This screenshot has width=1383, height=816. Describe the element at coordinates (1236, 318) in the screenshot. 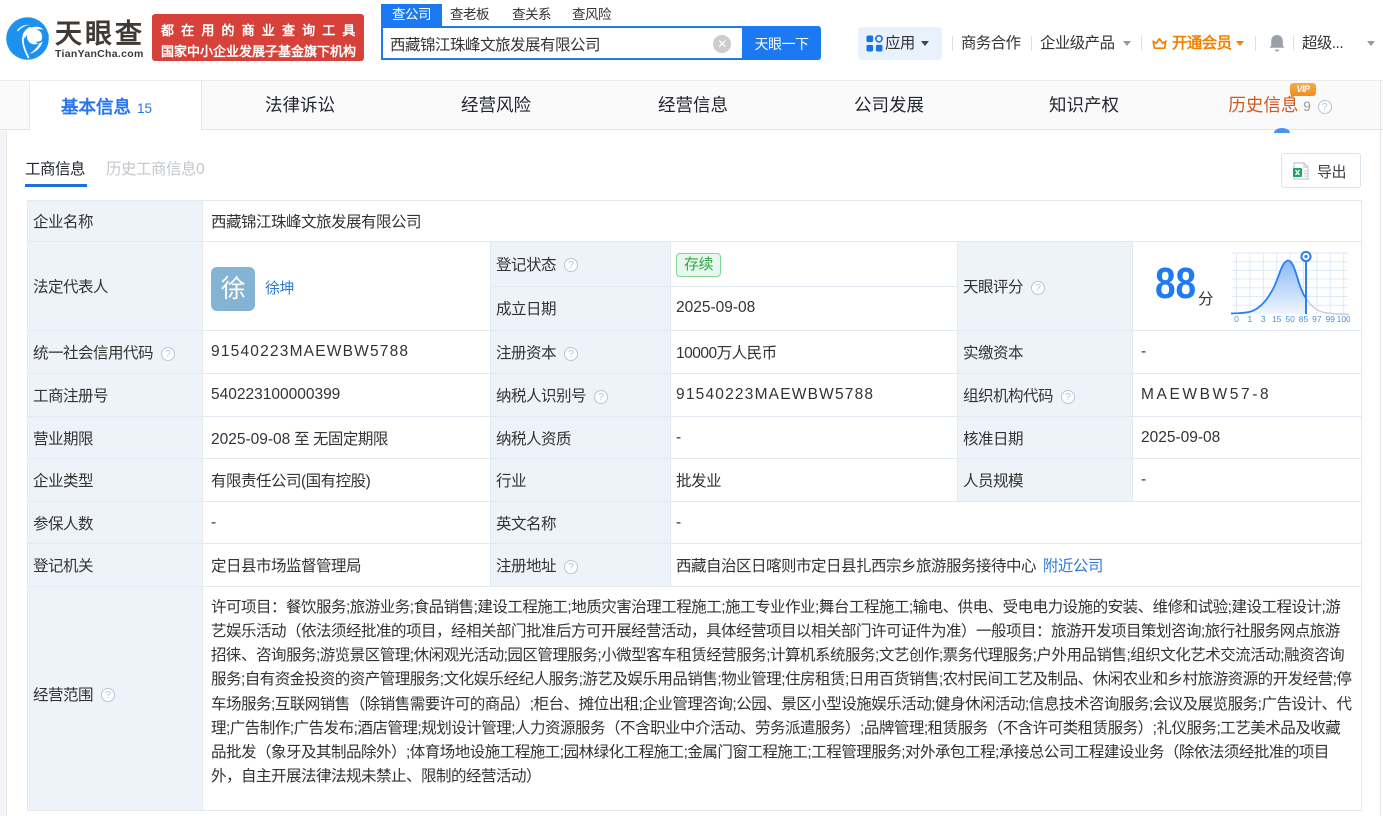

I see `svg-text: 0` at that location.